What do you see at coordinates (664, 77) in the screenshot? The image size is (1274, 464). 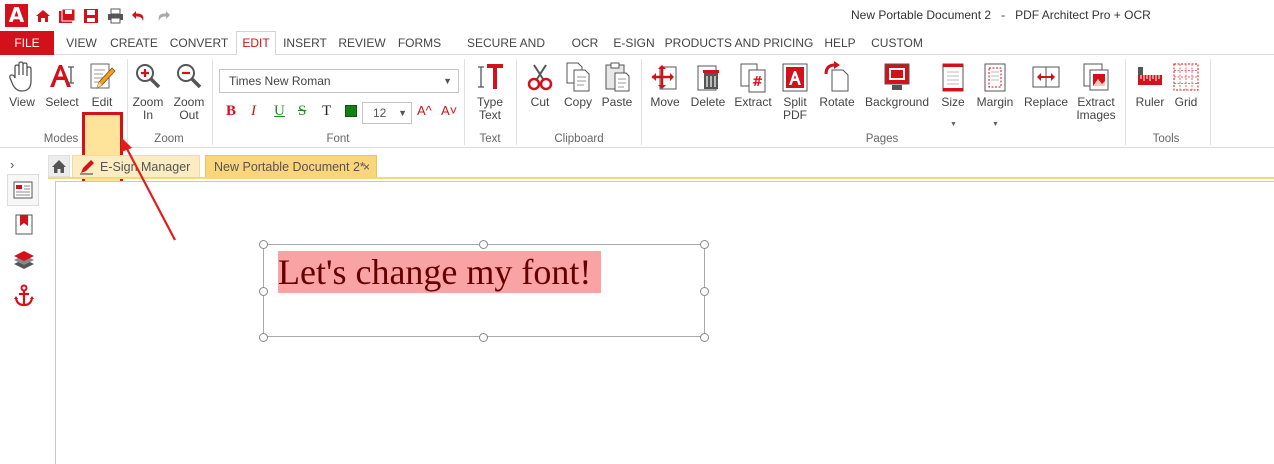 I see `move-icon` at bounding box center [664, 77].